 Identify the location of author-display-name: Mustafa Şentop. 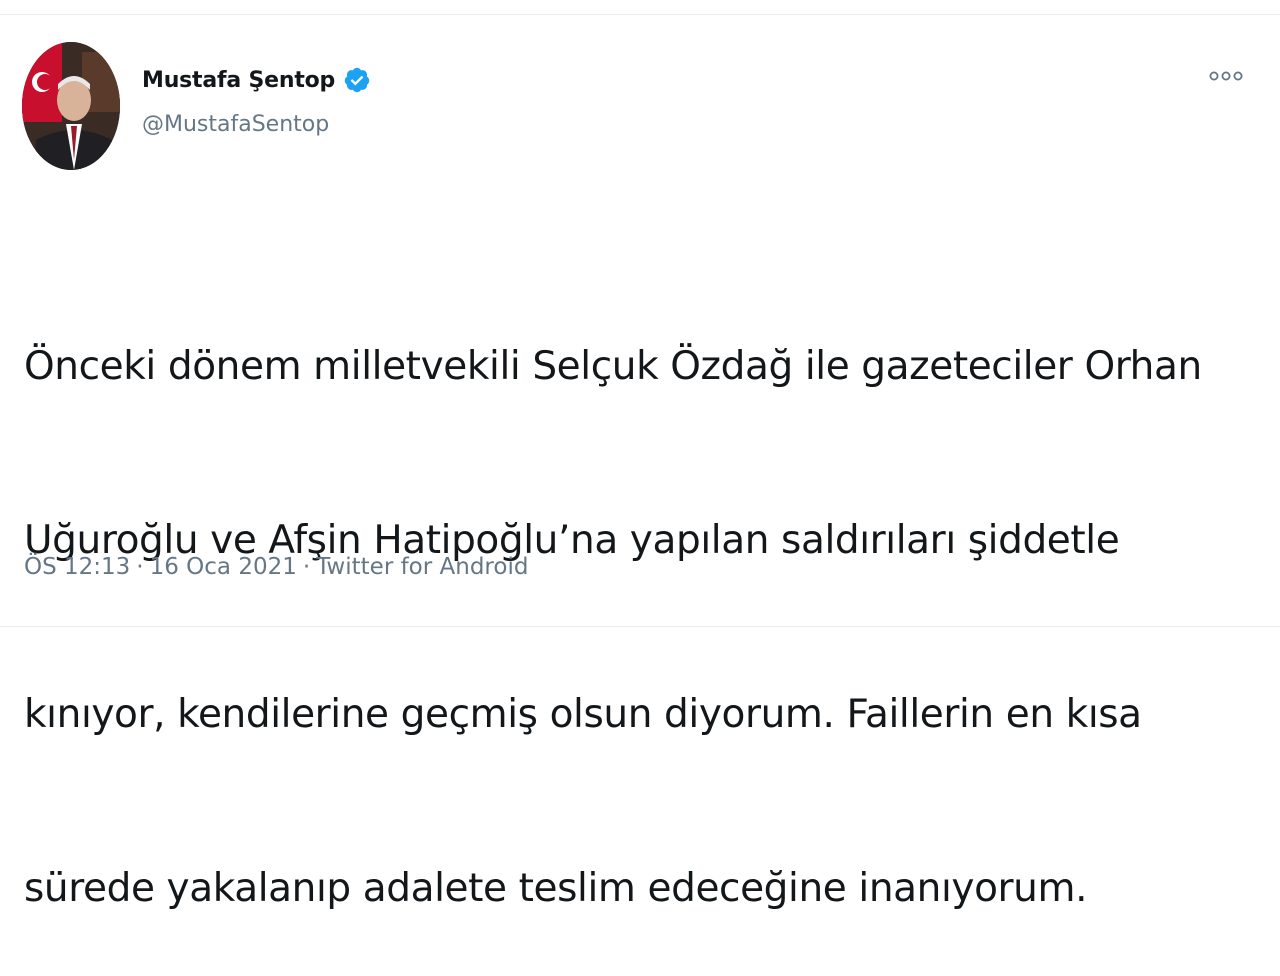
(238, 80).